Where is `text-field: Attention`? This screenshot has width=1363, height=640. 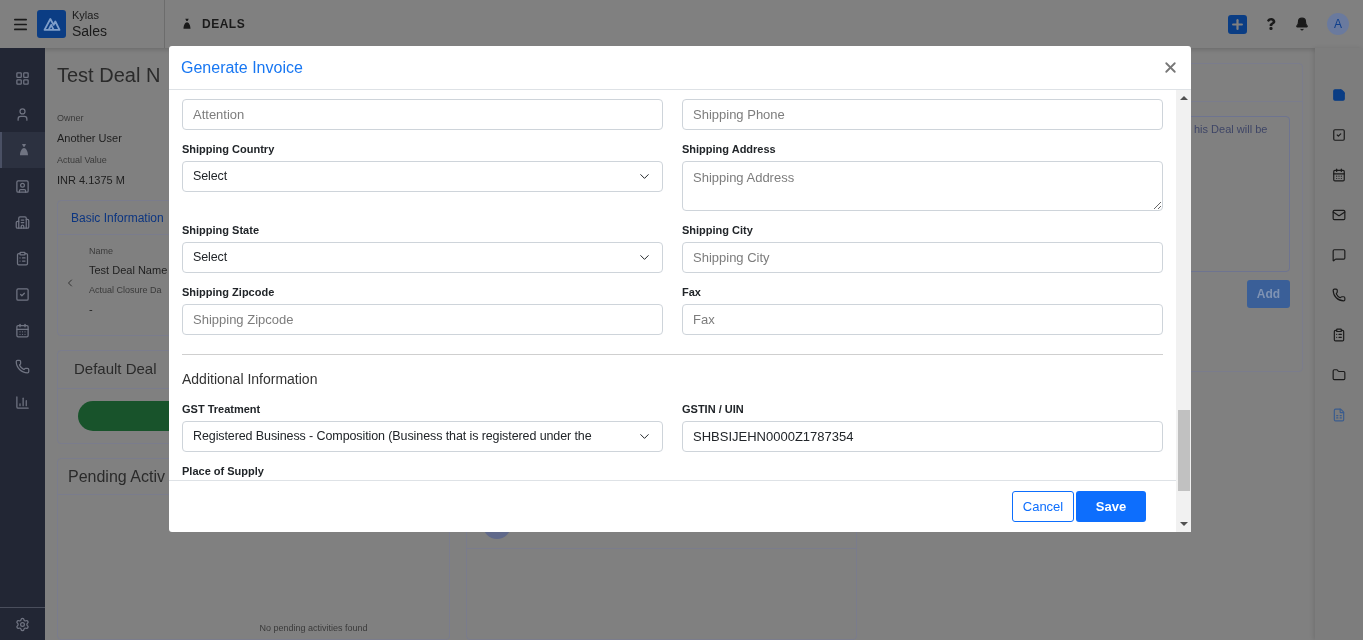 text-field: Attention is located at coordinates (422, 114).